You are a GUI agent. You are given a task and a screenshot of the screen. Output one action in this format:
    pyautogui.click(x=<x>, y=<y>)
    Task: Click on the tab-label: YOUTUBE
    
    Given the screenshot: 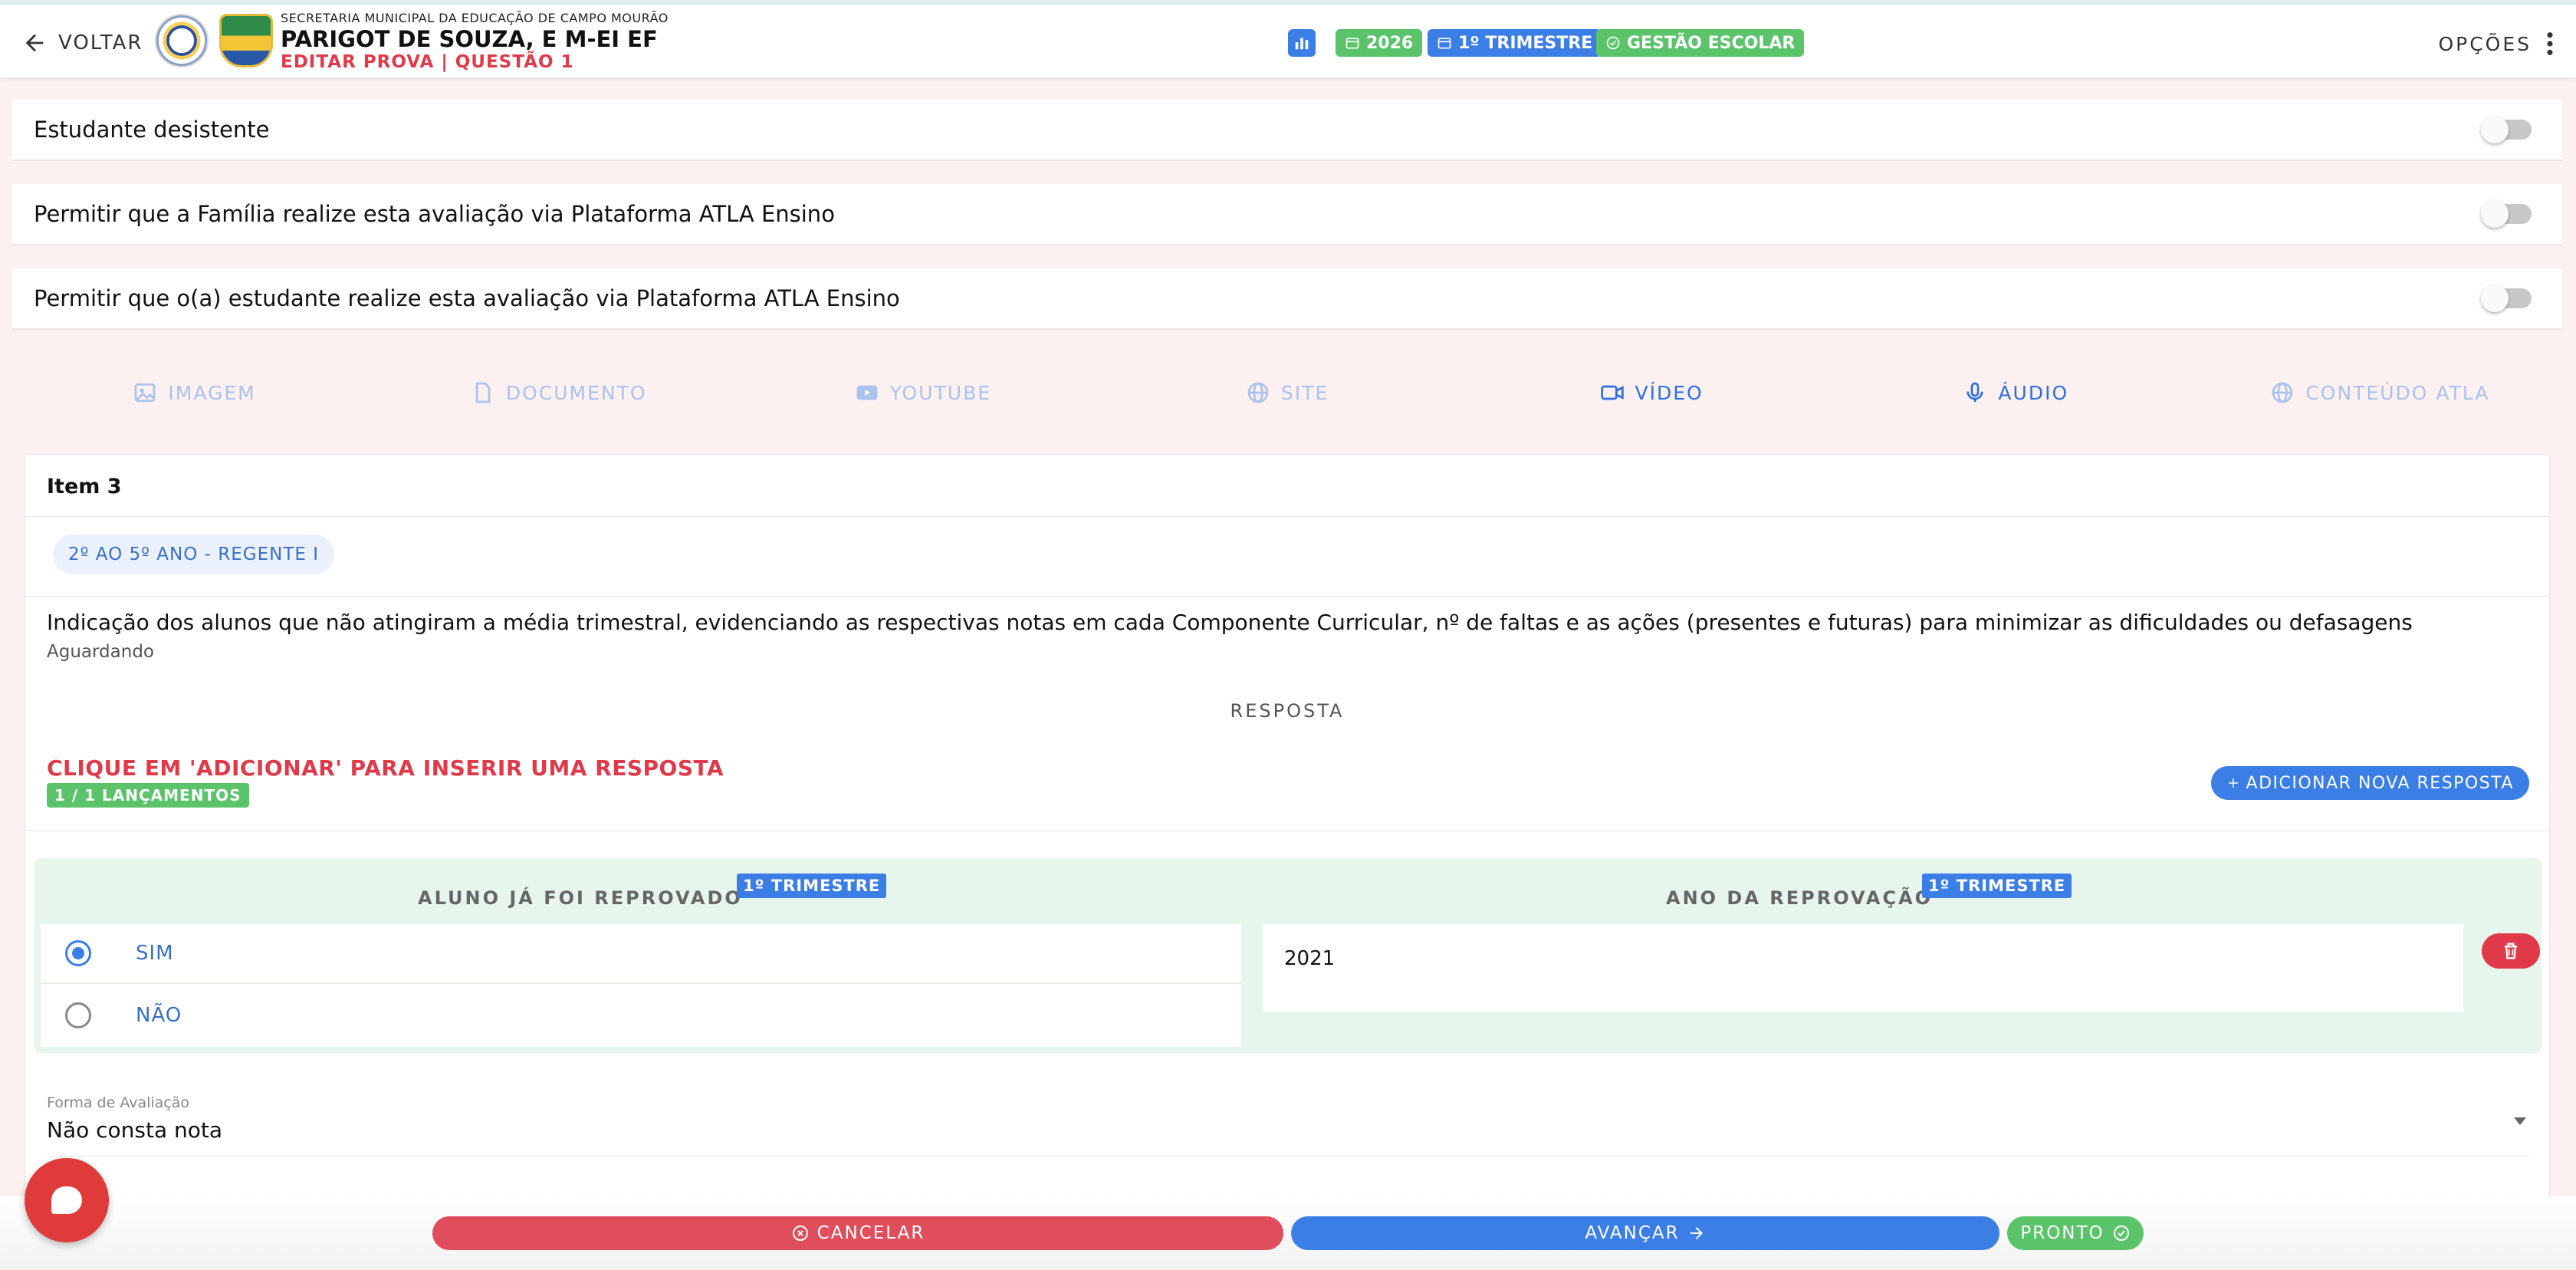 What is the action you would take?
    pyautogui.click(x=941, y=392)
    